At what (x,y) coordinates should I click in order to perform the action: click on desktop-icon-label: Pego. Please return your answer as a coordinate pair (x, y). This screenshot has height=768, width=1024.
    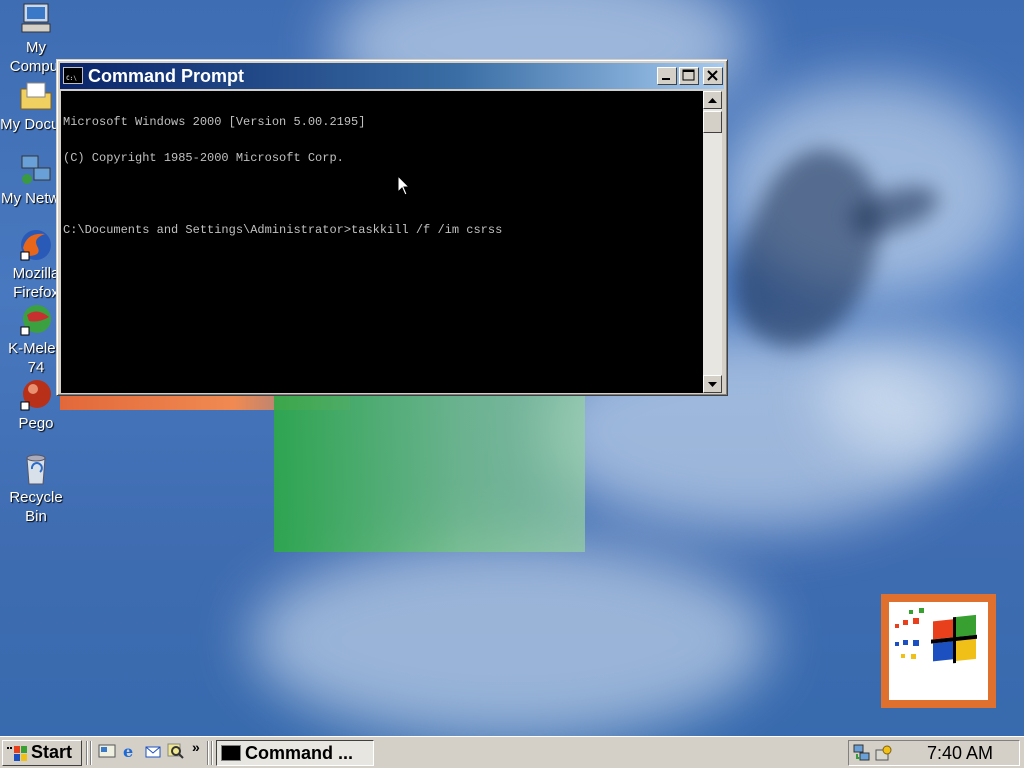
    Looking at the image, I should click on (36, 423).